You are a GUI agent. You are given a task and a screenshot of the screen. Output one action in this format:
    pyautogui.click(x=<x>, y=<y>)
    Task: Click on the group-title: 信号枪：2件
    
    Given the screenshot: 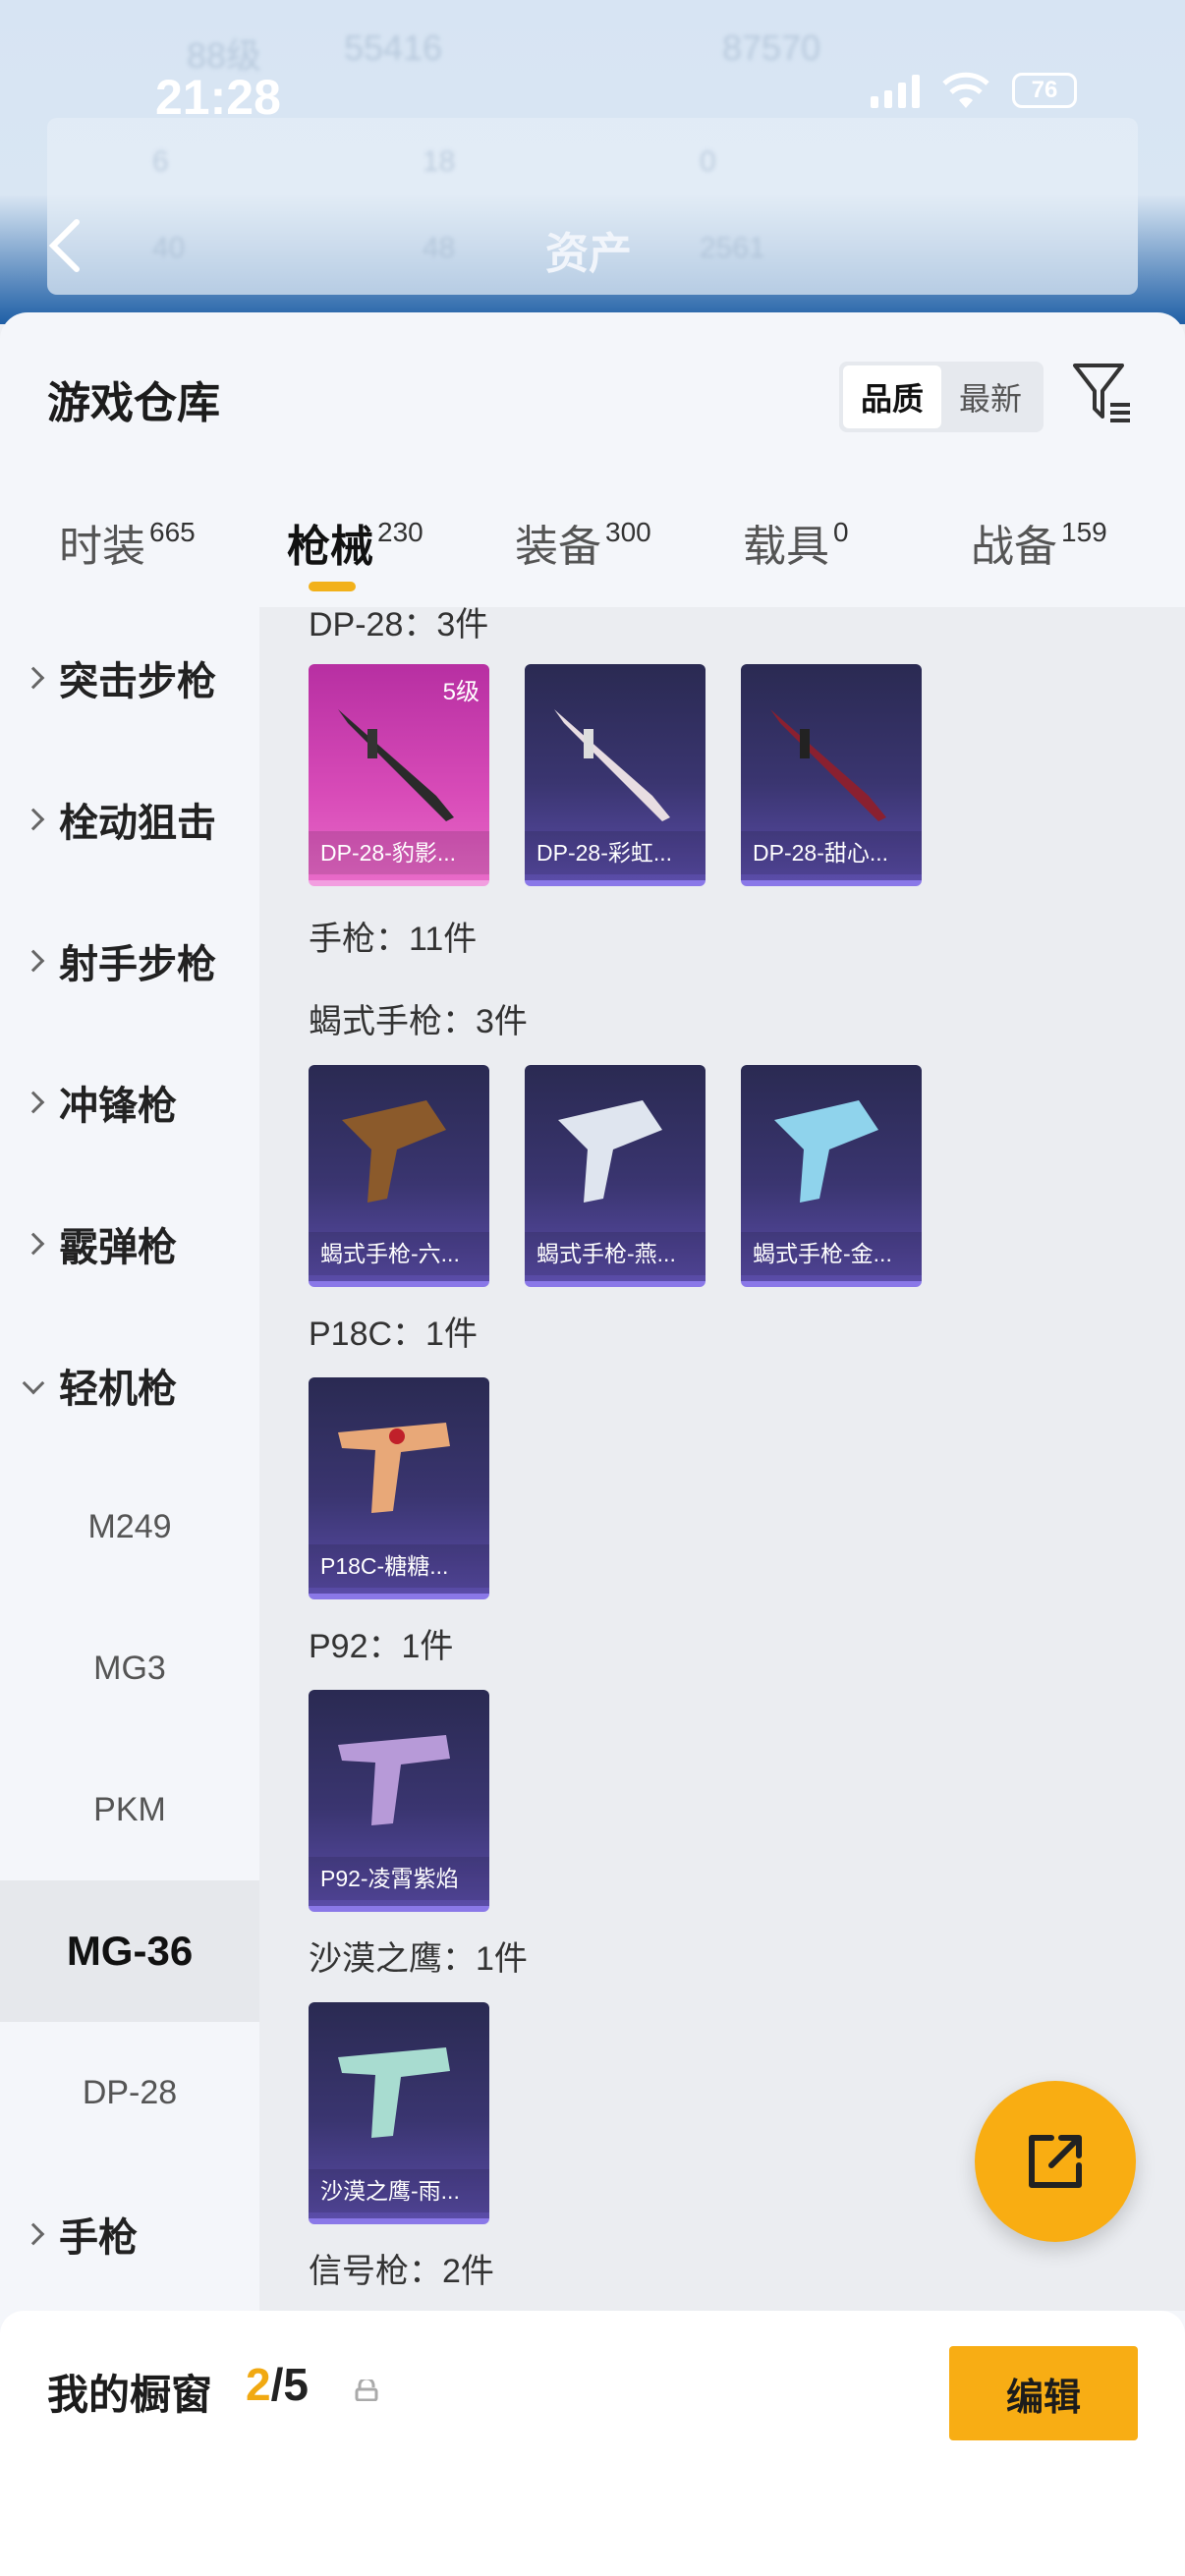 What is the action you would take?
    pyautogui.click(x=402, y=2271)
    